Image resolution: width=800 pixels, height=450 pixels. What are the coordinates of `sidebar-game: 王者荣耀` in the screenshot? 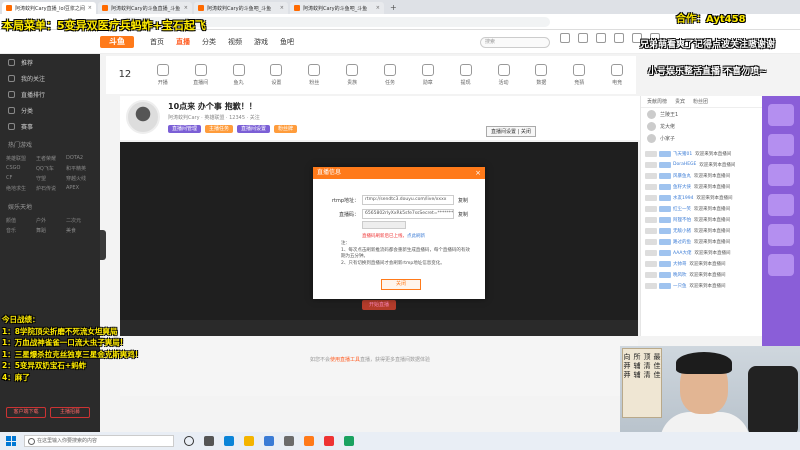 It's located at (50, 158).